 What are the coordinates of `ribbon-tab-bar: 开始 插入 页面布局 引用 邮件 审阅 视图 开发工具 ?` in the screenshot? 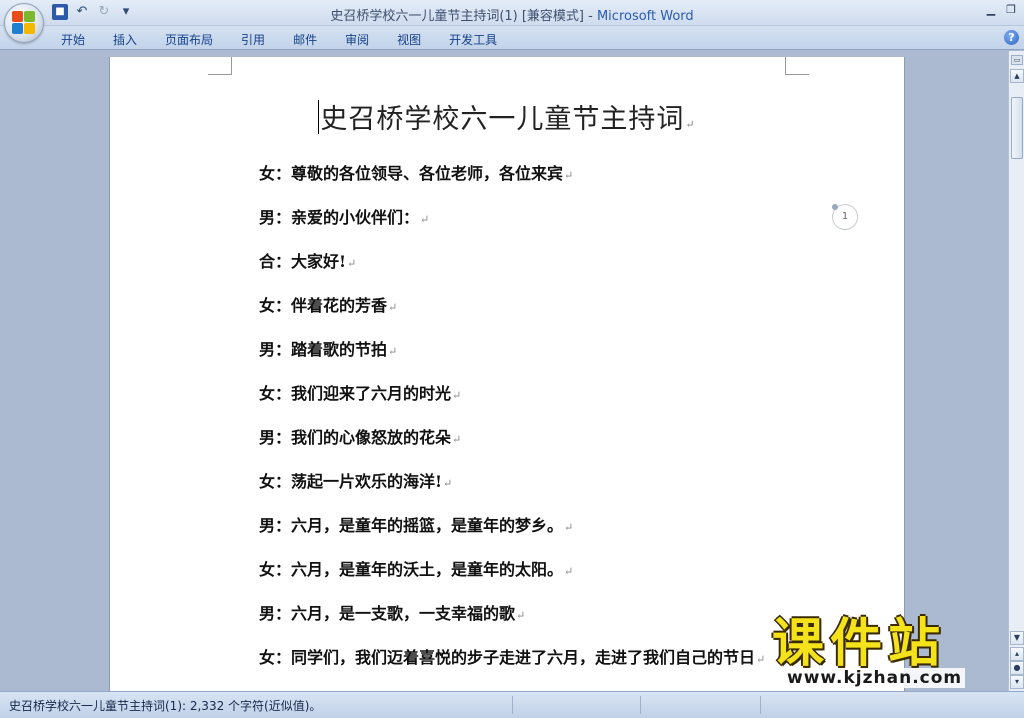 It's located at (512, 38).